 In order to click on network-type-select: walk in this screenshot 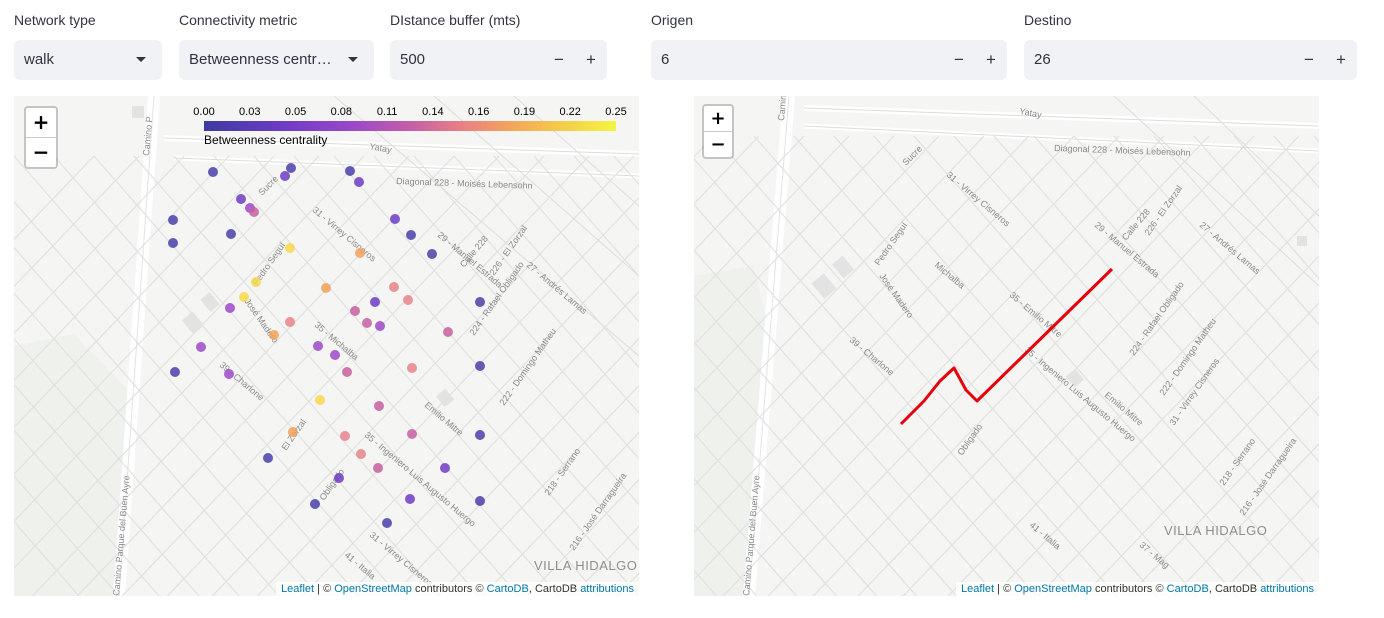, I will do `click(88, 60)`.